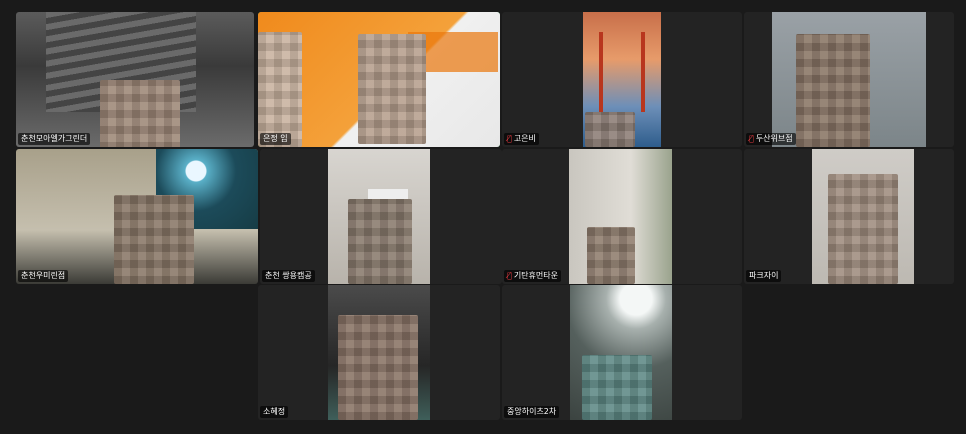 The width and height of the screenshot is (966, 434). I want to click on participant-name: 기탄휴먼타운, so click(535, 275).